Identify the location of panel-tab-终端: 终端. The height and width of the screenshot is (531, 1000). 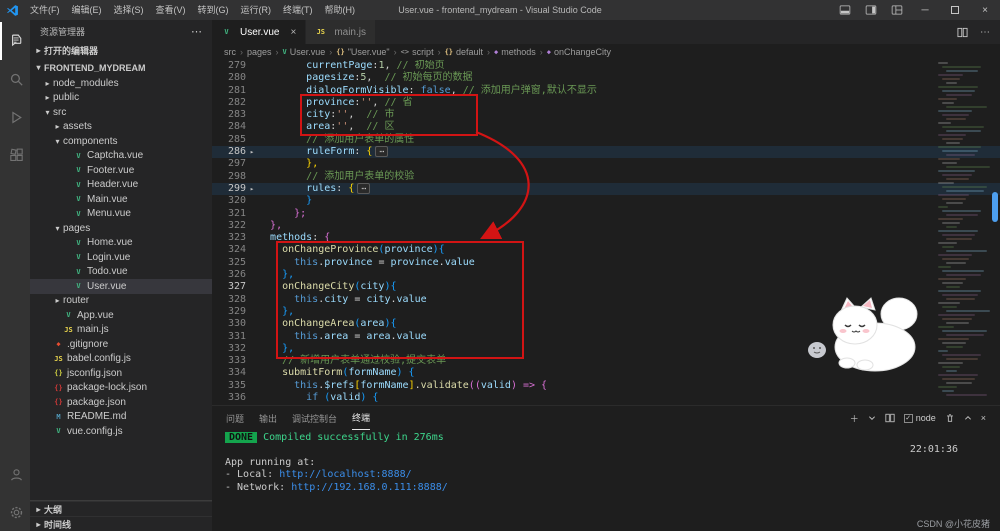
(361, 418).